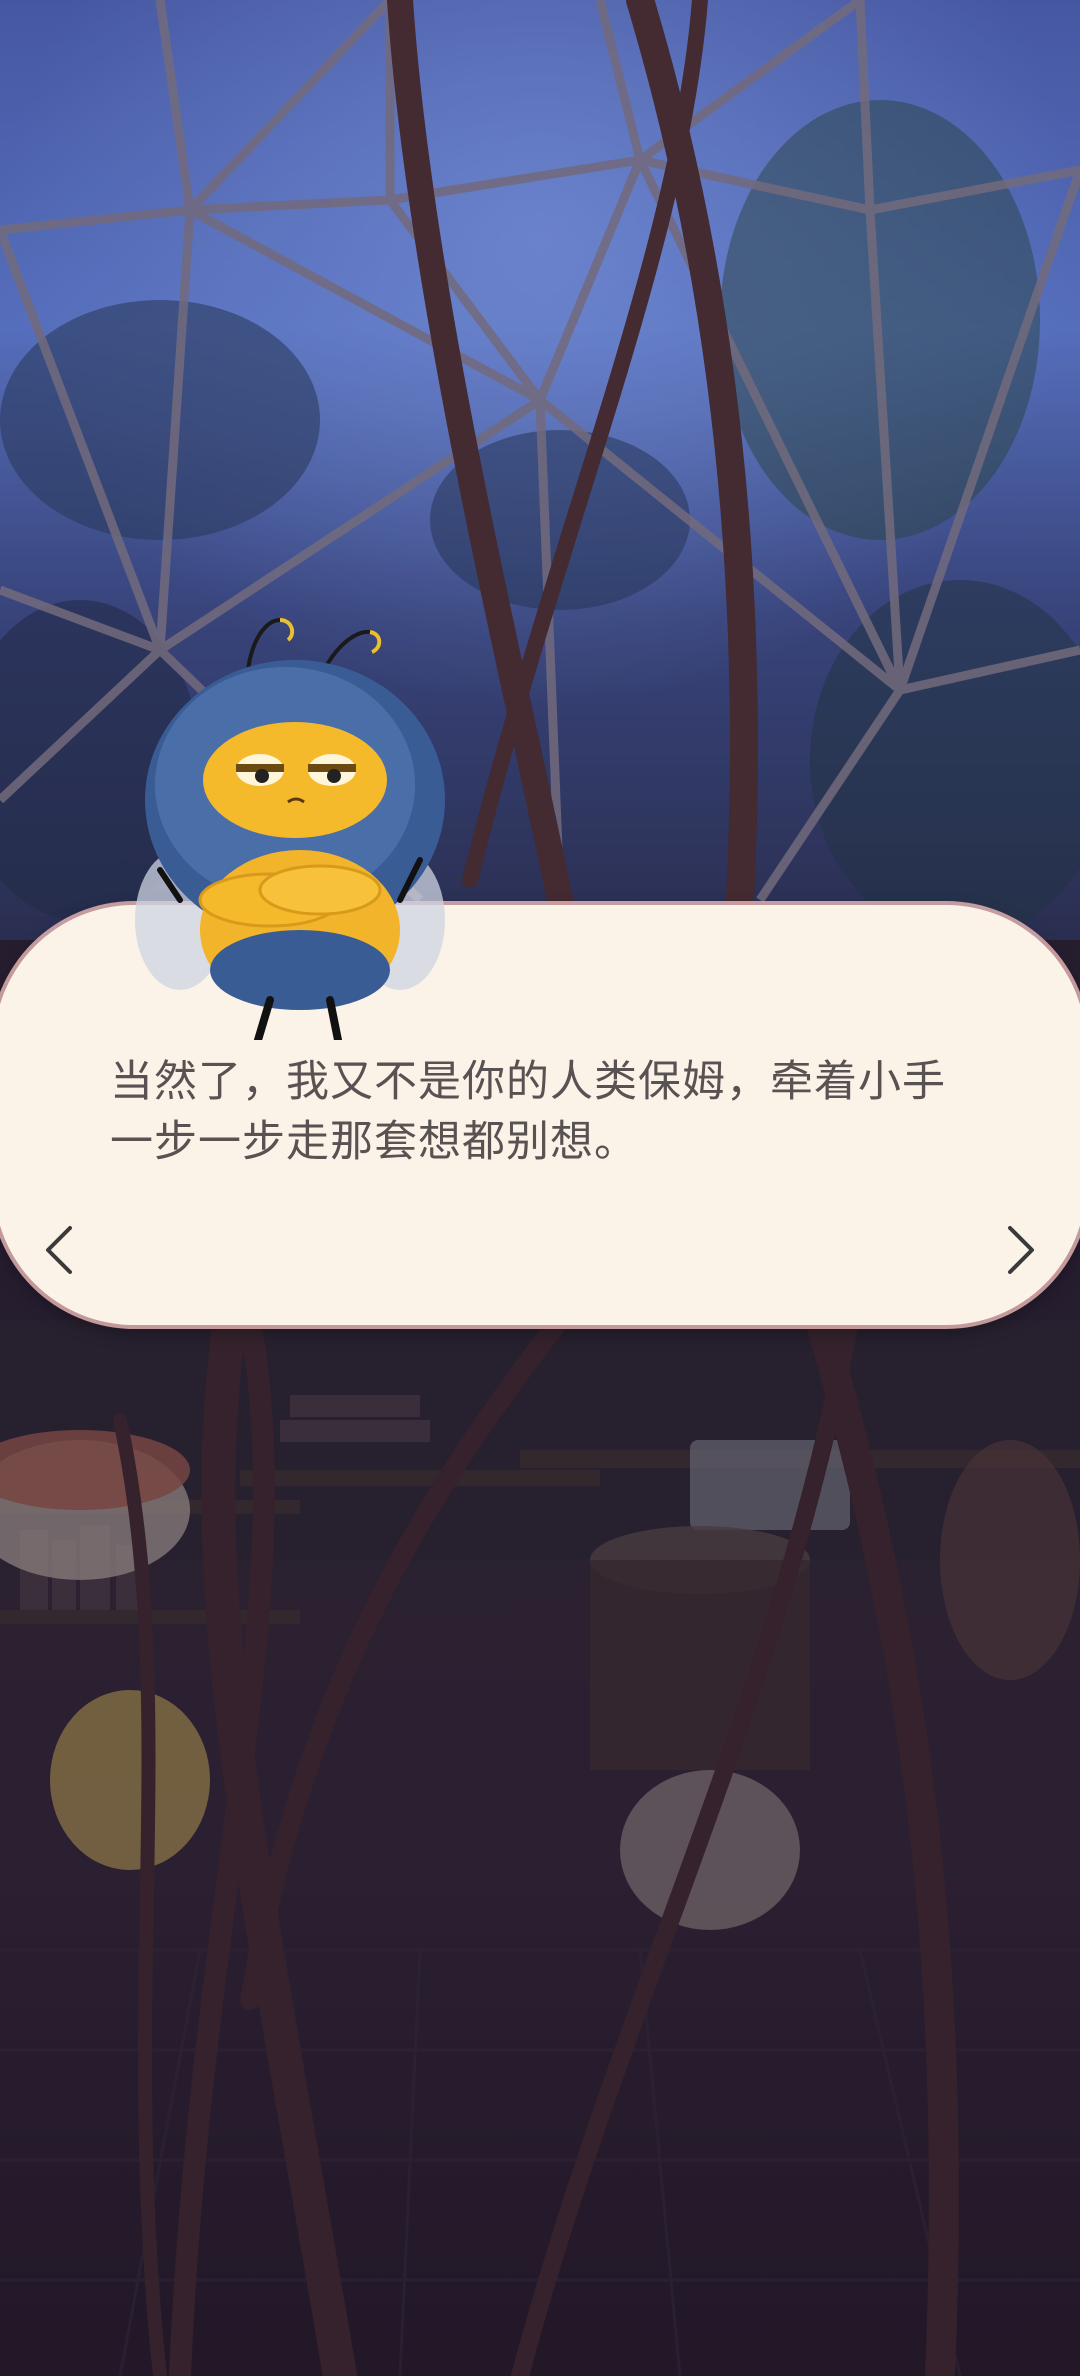  What do you see at coordinates (374, 1142) in the screenshot?
I see `dialog-line-2: 一步一步走那套想都别想。` at bounding box center [374, 1142].